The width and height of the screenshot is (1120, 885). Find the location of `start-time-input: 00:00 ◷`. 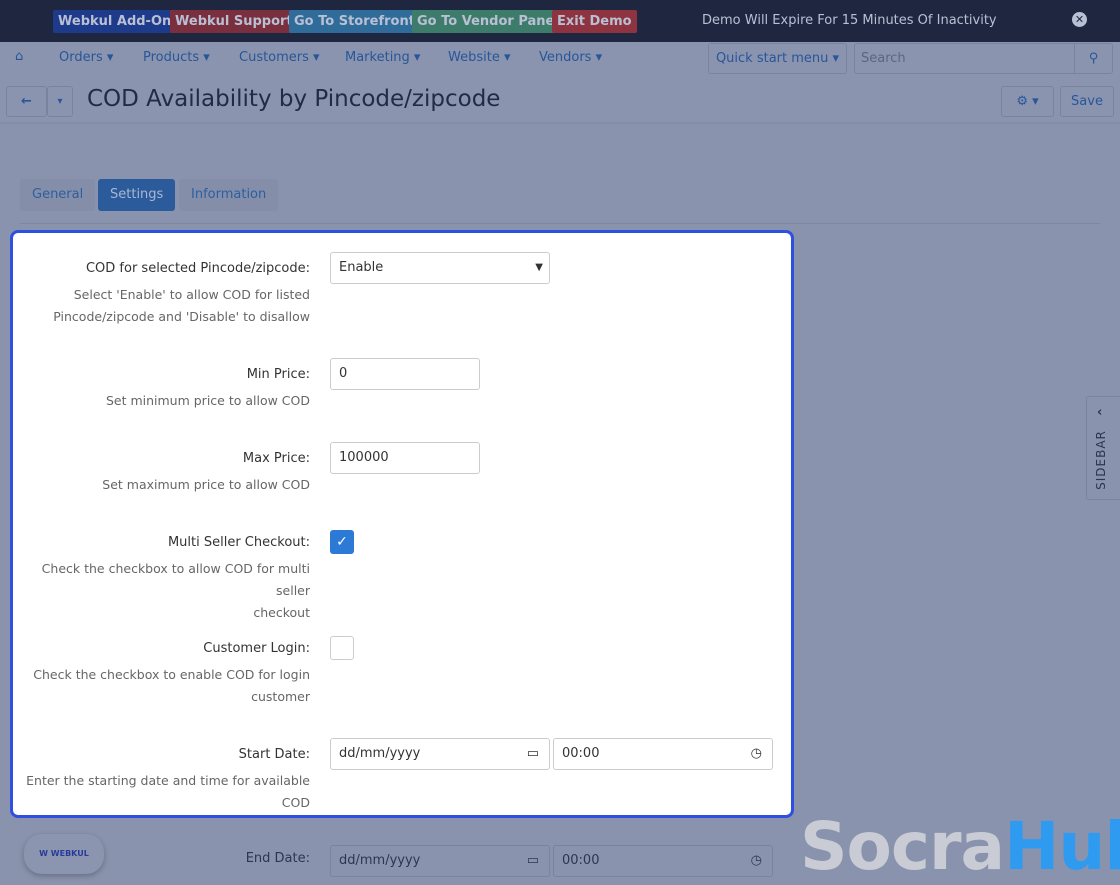

start-time-input: 00:00 ◷ is located at coordinates (663, 754).